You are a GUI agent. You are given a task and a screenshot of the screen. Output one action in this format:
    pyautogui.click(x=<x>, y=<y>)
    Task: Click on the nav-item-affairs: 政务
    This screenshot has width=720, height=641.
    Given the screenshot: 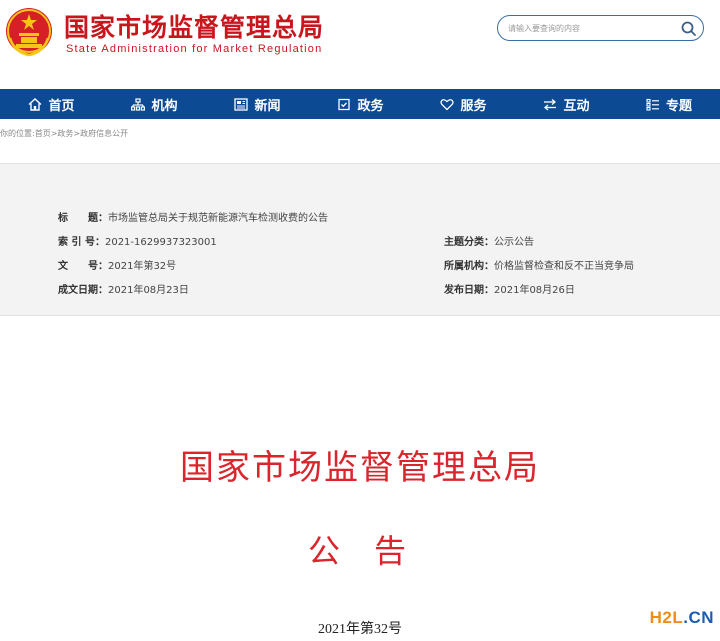 What is the action you would take?
    pyautogui.click(x=360, y=104)
    